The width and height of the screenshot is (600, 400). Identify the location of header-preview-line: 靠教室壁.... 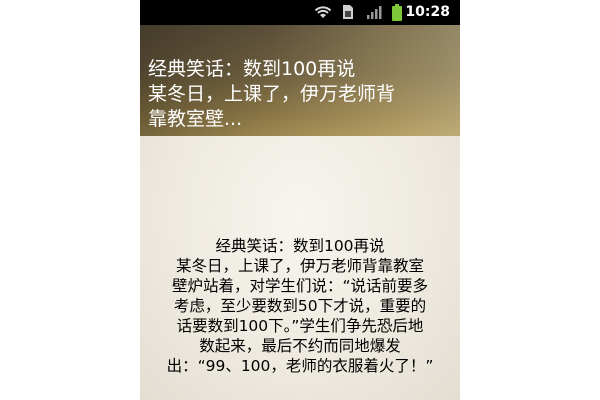
(195, 119).